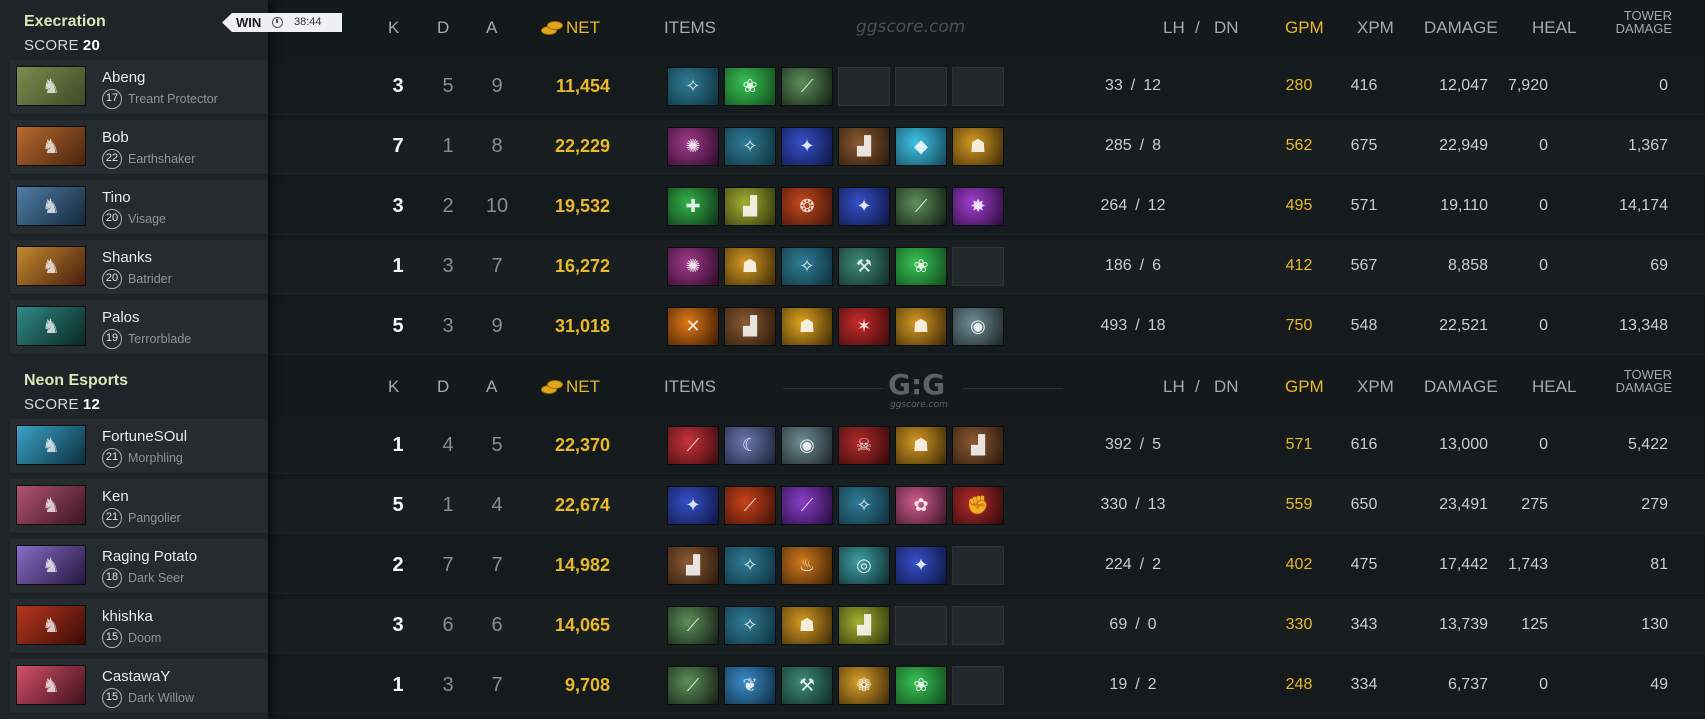 The height and width of the screenshot is (719, 1705). What do you see at coordinates (144, 436) in the screenshot?
I see `player-name: FortuneSOul` at bounding box center [144, 436].